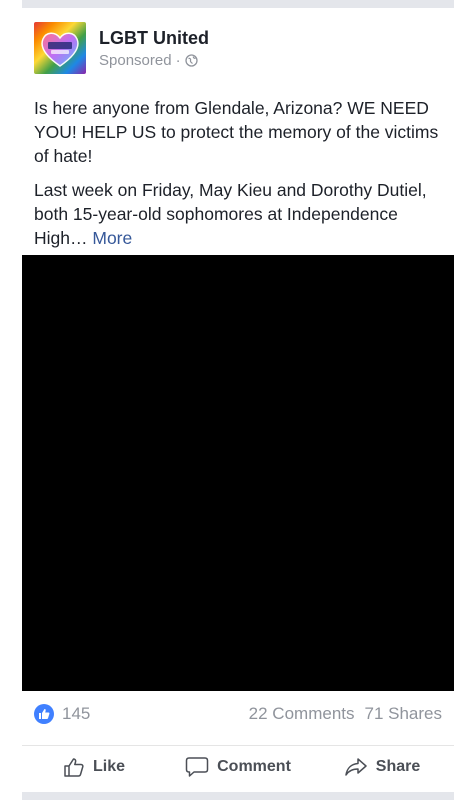  I want to click on feed-divider-top, so click(238, 4).